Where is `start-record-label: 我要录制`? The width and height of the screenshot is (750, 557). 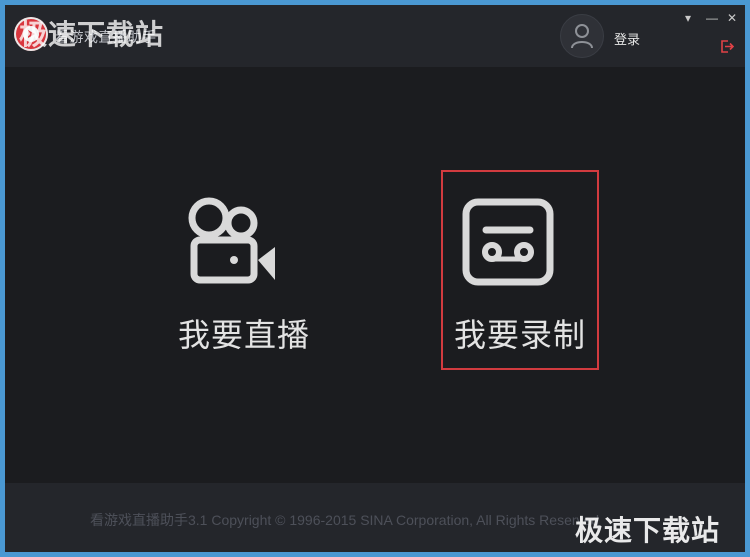 start-record-label: 我要录制 is located at coordinates (519, 335).